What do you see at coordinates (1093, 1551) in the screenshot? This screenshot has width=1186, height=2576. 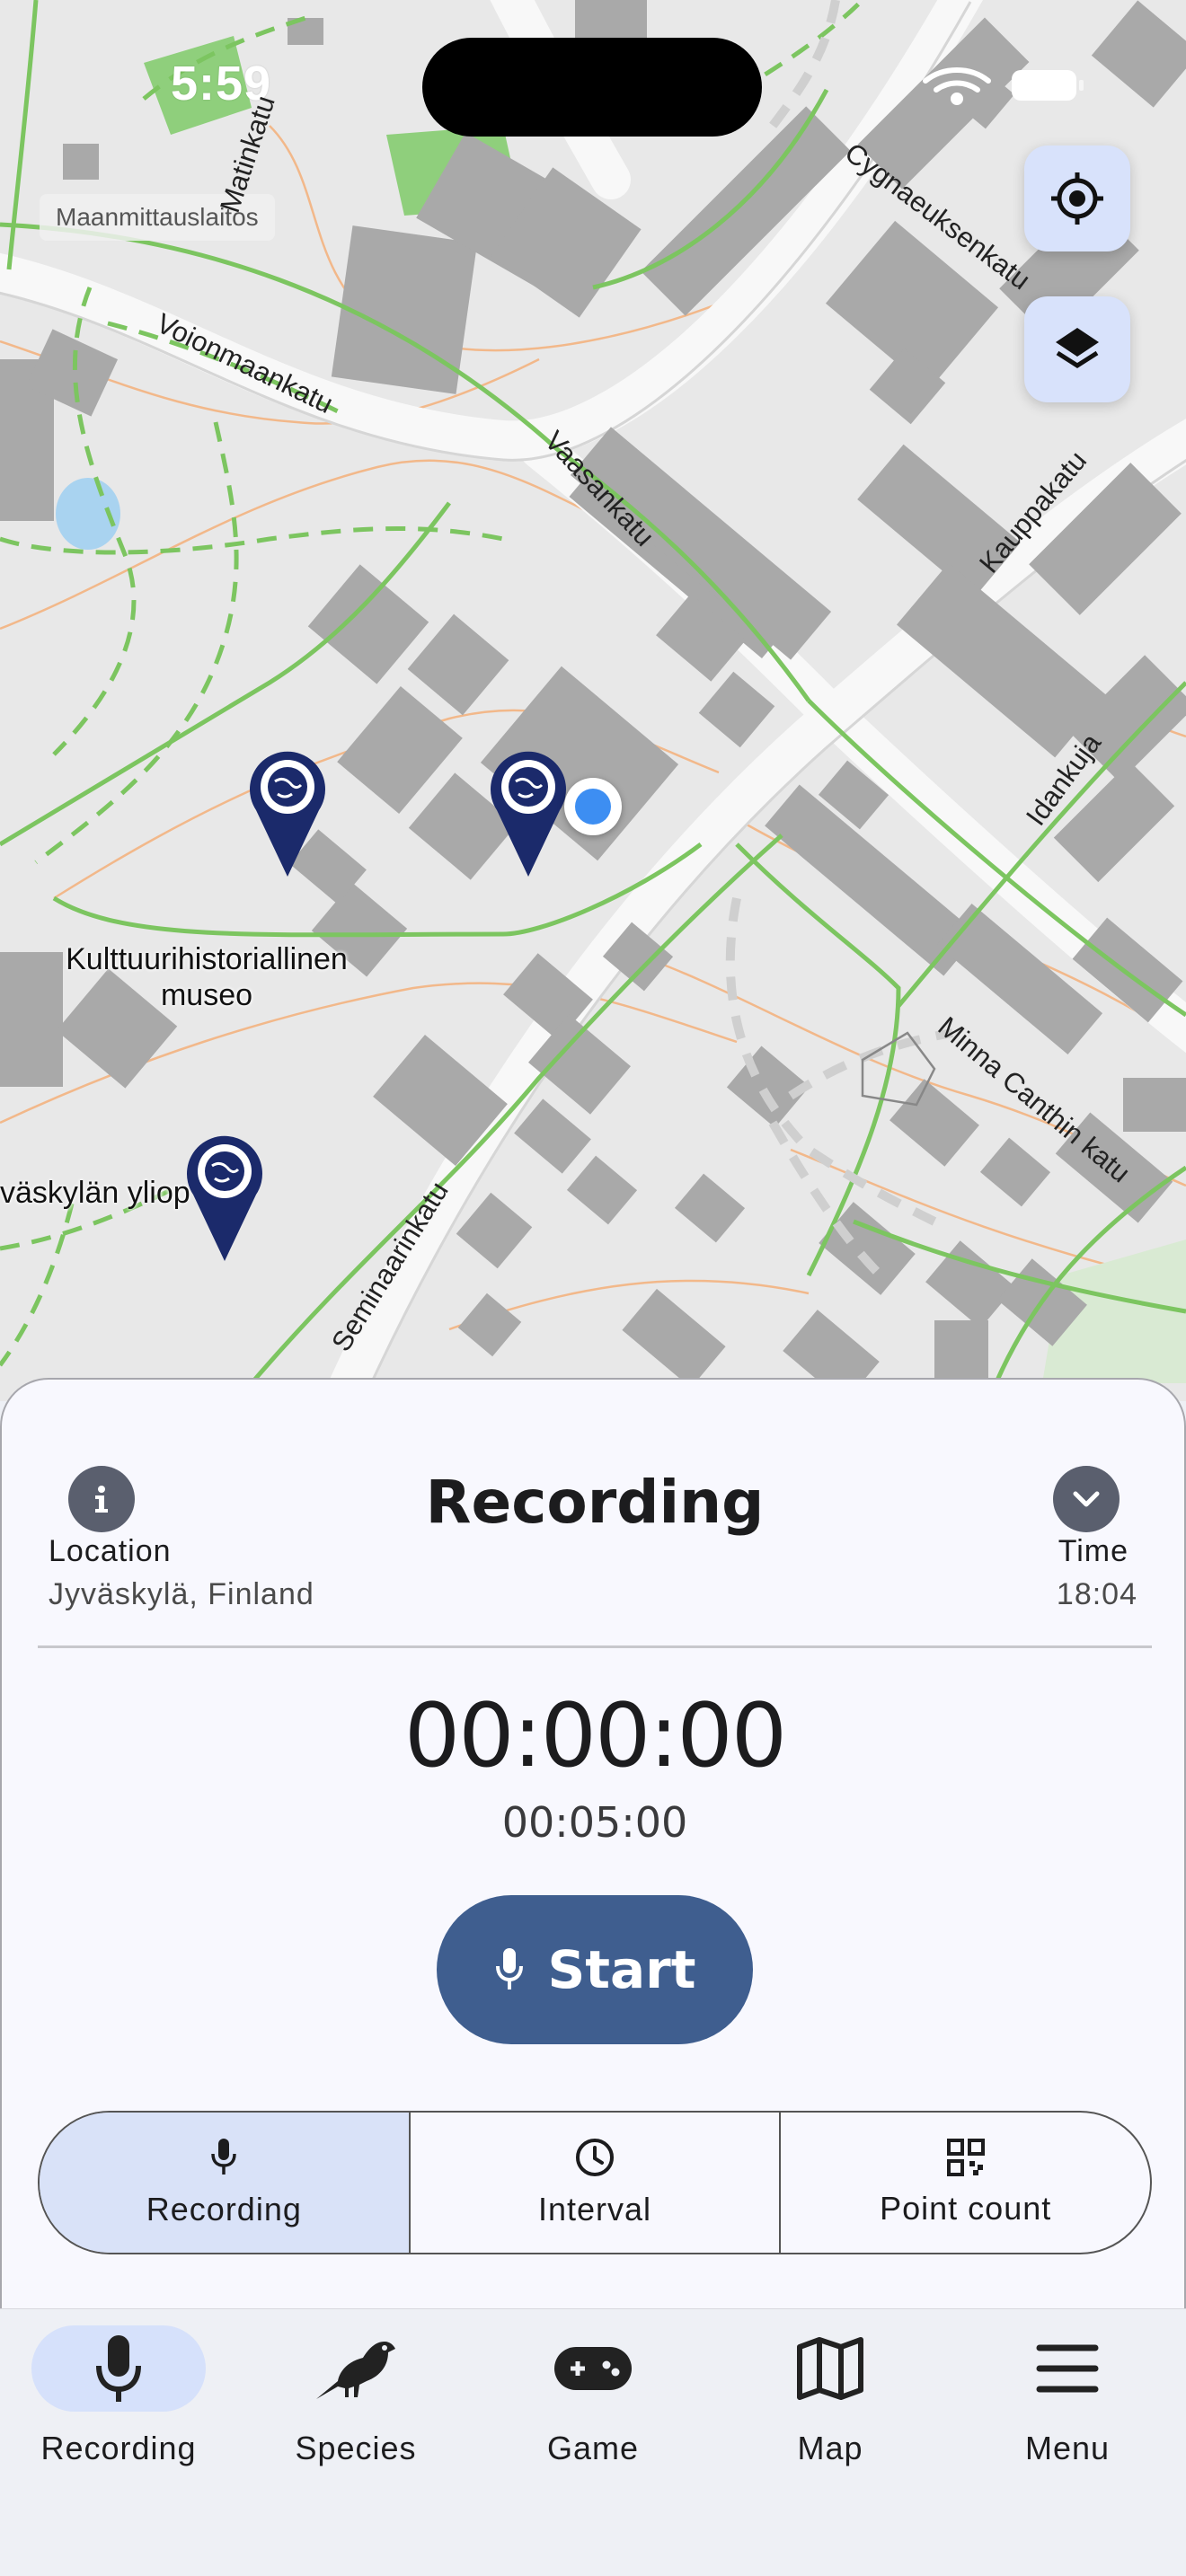 I see `time-label: Time` at bounding box center [1093, 1551].